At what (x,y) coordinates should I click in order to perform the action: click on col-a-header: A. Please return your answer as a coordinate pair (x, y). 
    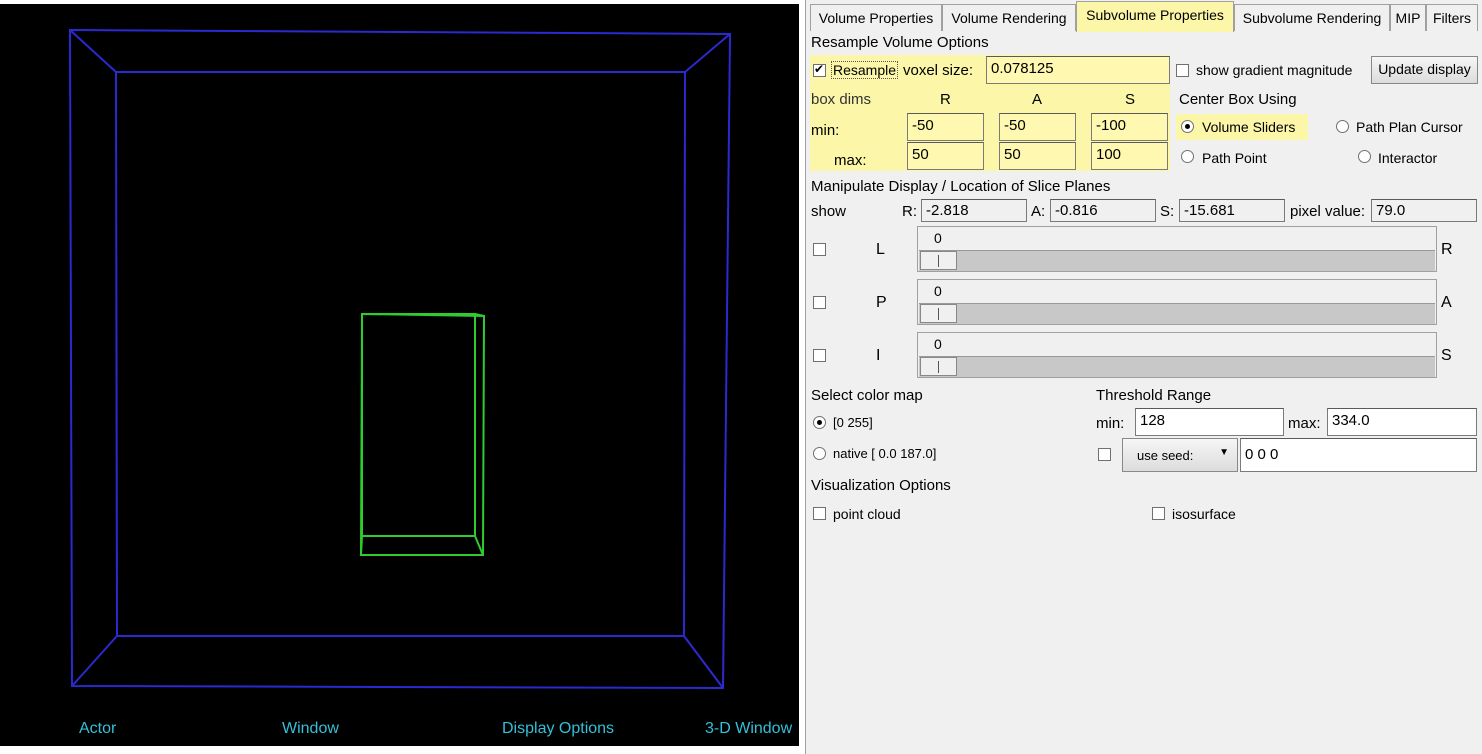
    Looking at the image, I should click on (1037, 99).